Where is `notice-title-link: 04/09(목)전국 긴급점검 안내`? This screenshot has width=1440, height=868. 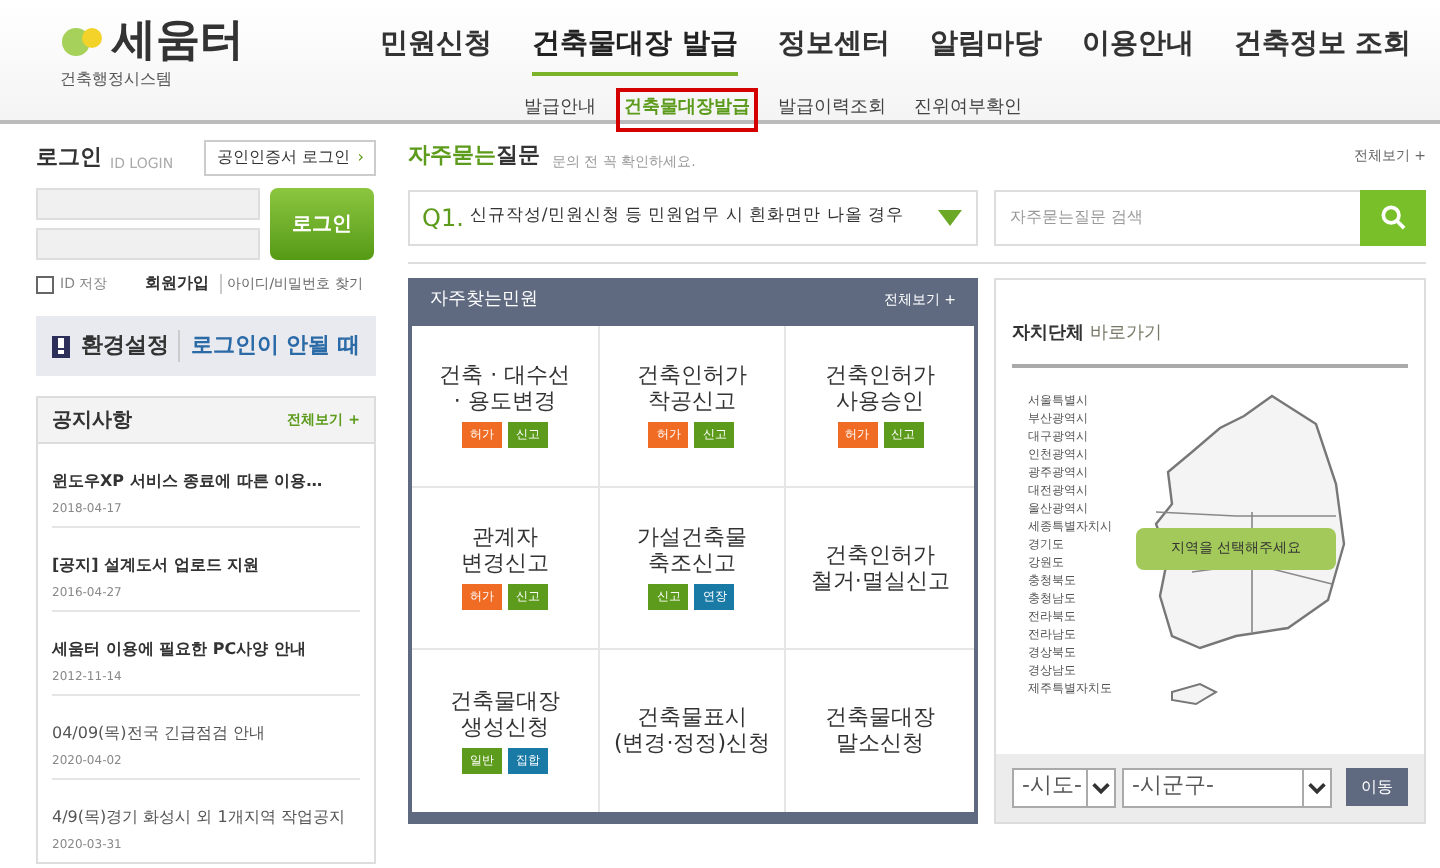
notice-title-link: 04/09(목)전국 긴급점검 안내 is located at coordinates (158, 734).